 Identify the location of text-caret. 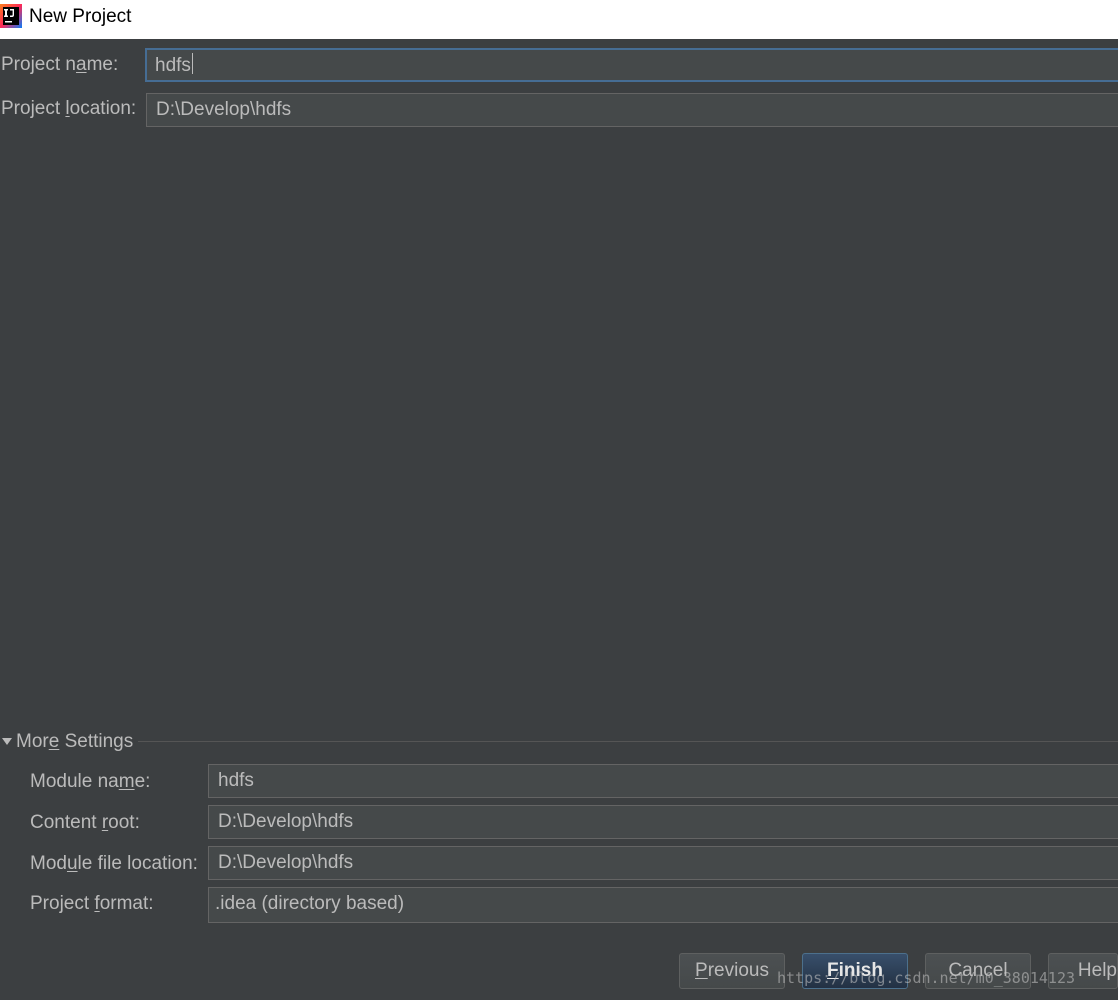
(192, 63).